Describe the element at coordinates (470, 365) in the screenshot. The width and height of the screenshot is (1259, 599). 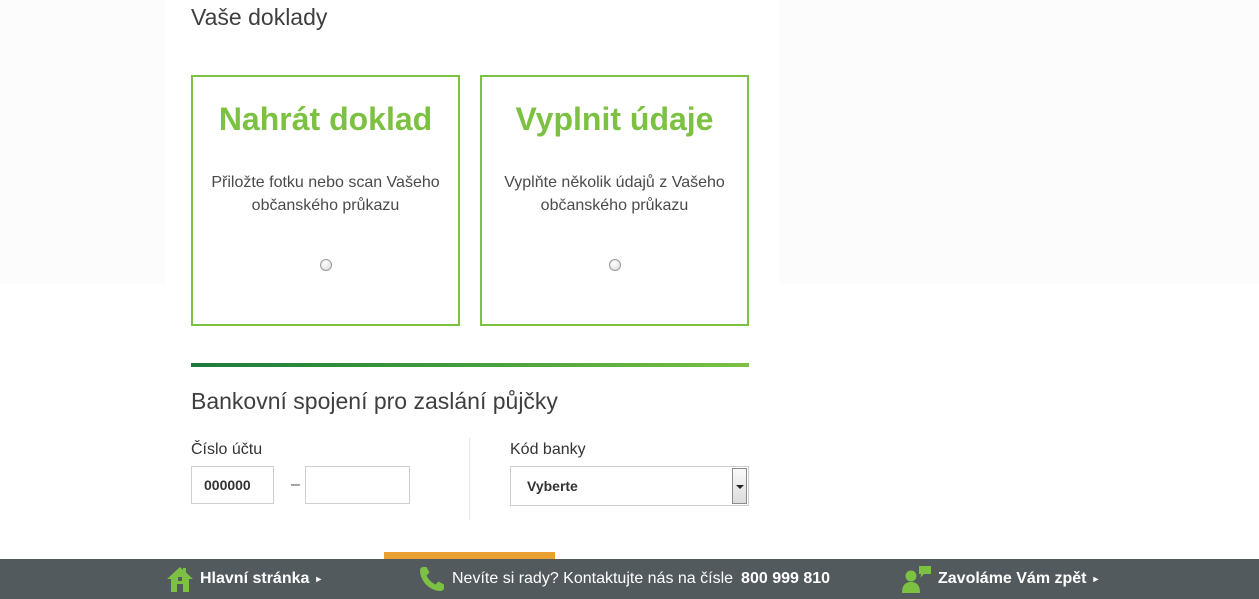
I see `section-divider` at that location.